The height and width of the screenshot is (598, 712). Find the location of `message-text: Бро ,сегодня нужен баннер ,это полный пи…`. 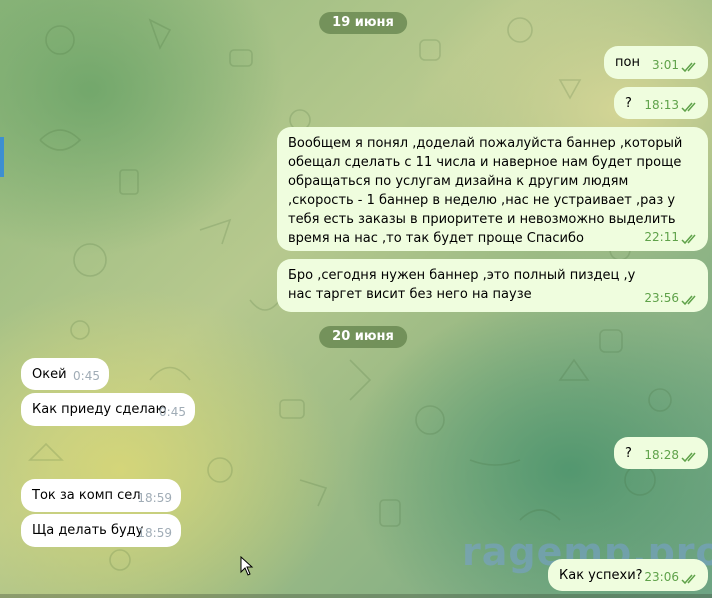

message-text: Бро ,сегодня нужен баннер ,это полный пи… is located at coordinates (462, 285).